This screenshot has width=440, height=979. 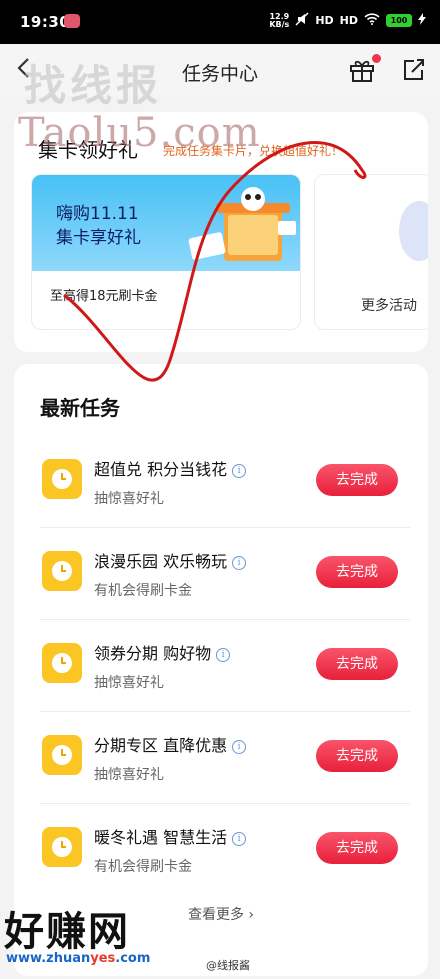 I want to click on more-activities-label: 更多活动, so click(x=389, y=306).